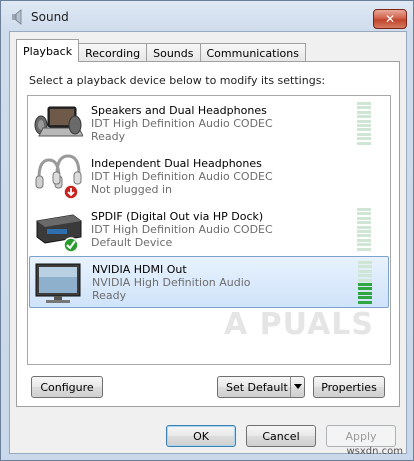 The height and width of the screenshot is (461, 414). Describe the element at coordinates (132, 189) in the screenshot. I see `device-status: Not plugged in` at that location.